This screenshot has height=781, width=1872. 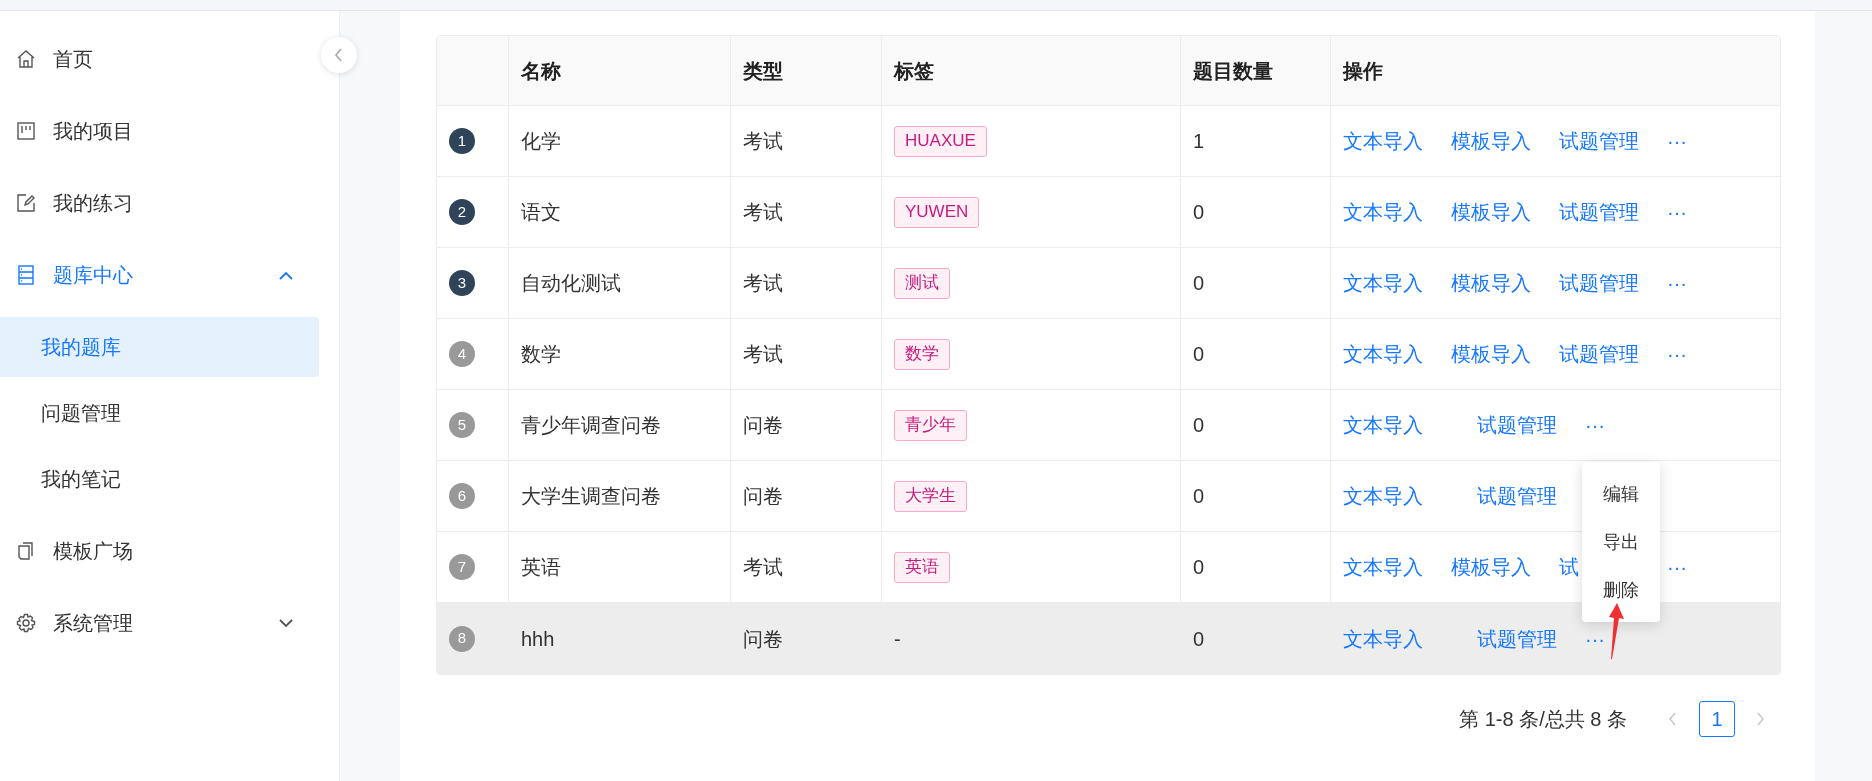 I want to click on page-button: 1, so click(x=1717, y=719).